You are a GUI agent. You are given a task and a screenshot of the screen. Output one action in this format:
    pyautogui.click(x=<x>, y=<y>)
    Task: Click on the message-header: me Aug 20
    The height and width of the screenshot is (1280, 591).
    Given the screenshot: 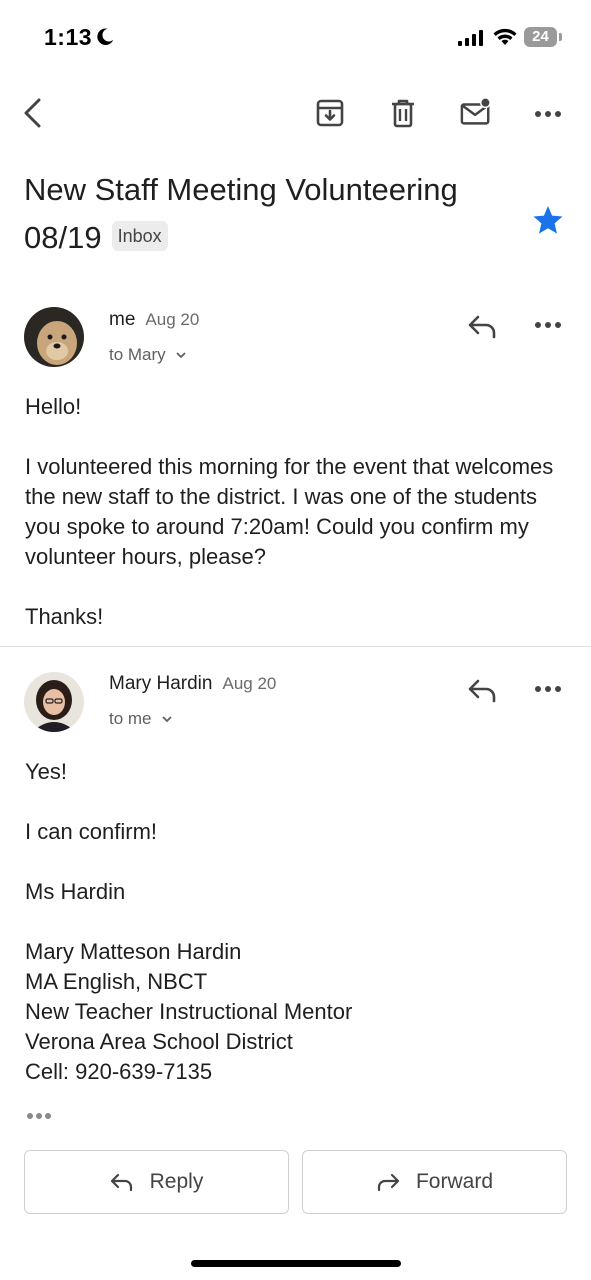 What is the action you would take?
    pyautogui.click(x=154, y=320)
    